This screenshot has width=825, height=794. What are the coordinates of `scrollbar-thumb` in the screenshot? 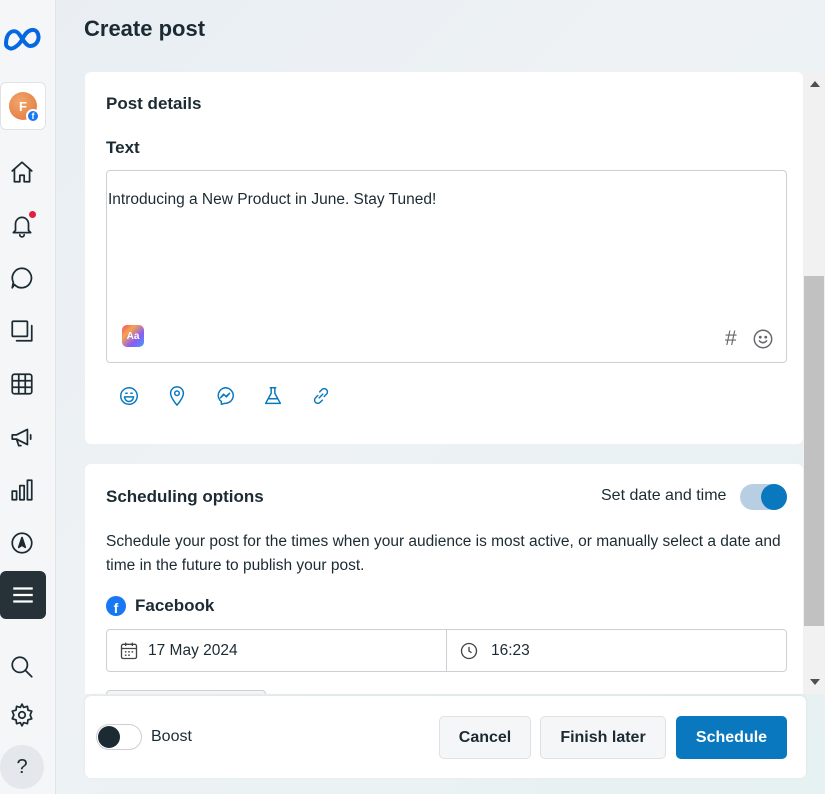 It's located at (814, 451).